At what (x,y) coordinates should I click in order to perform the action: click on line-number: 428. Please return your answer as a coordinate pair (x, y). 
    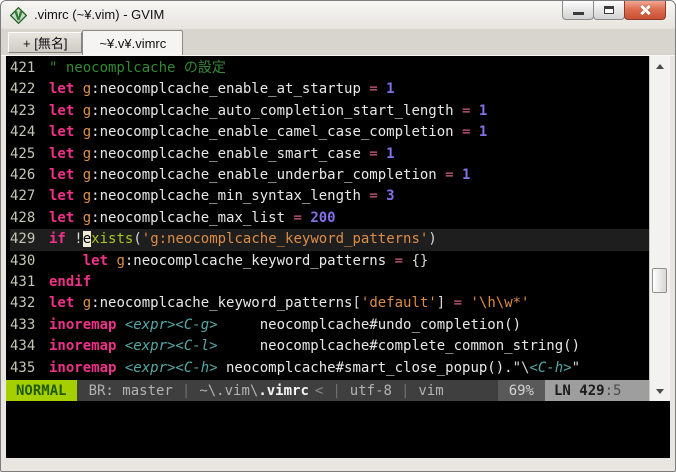
    Looking at the image, I should click on (23, 217).